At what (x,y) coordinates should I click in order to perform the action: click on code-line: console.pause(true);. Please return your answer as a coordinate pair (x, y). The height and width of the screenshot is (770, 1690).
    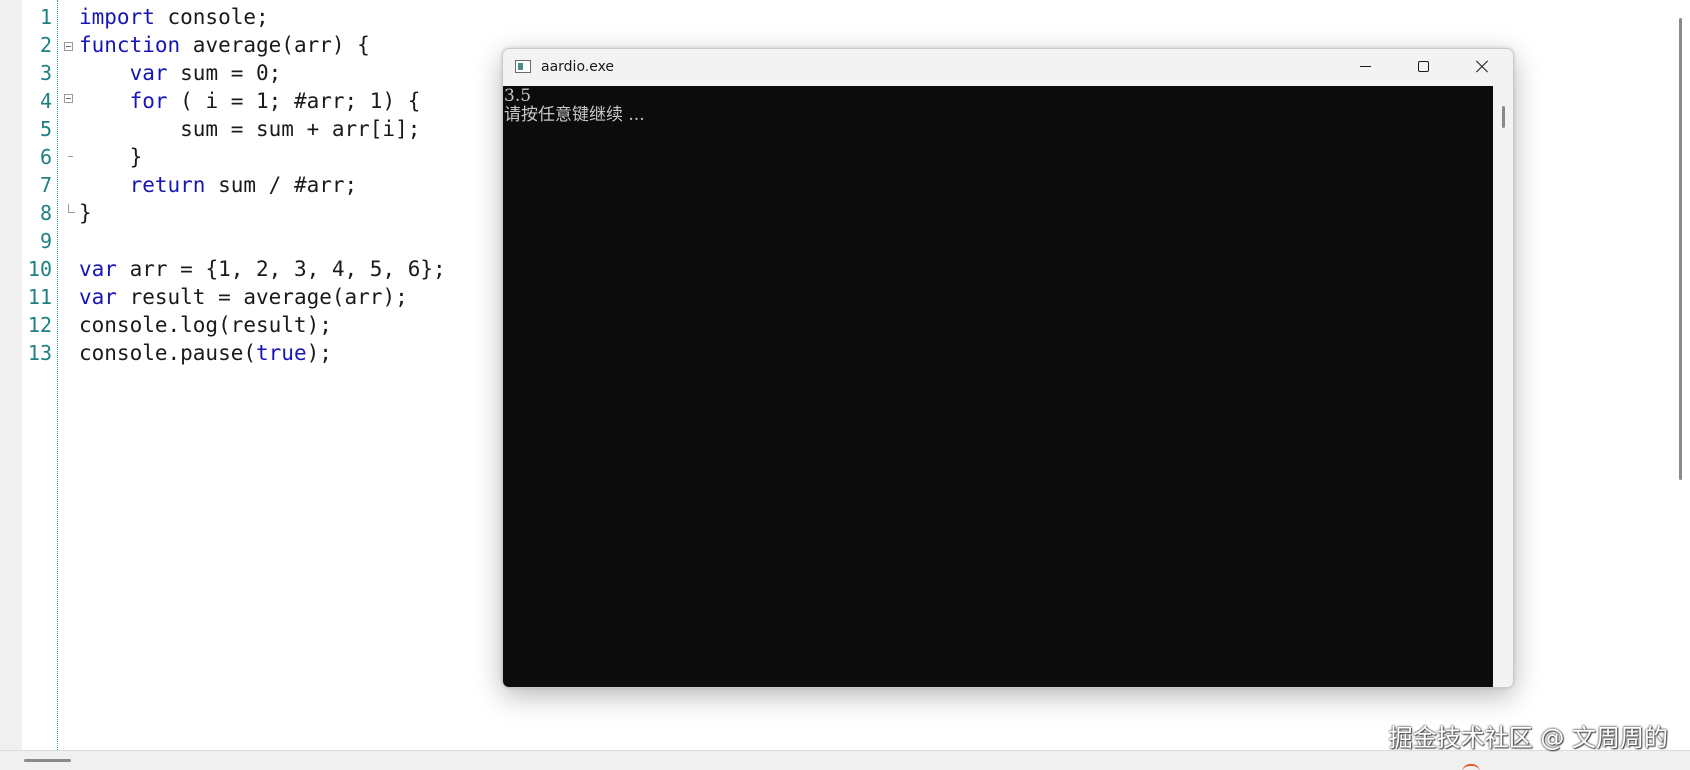
    Looking at the image, I should click on (262, 353).